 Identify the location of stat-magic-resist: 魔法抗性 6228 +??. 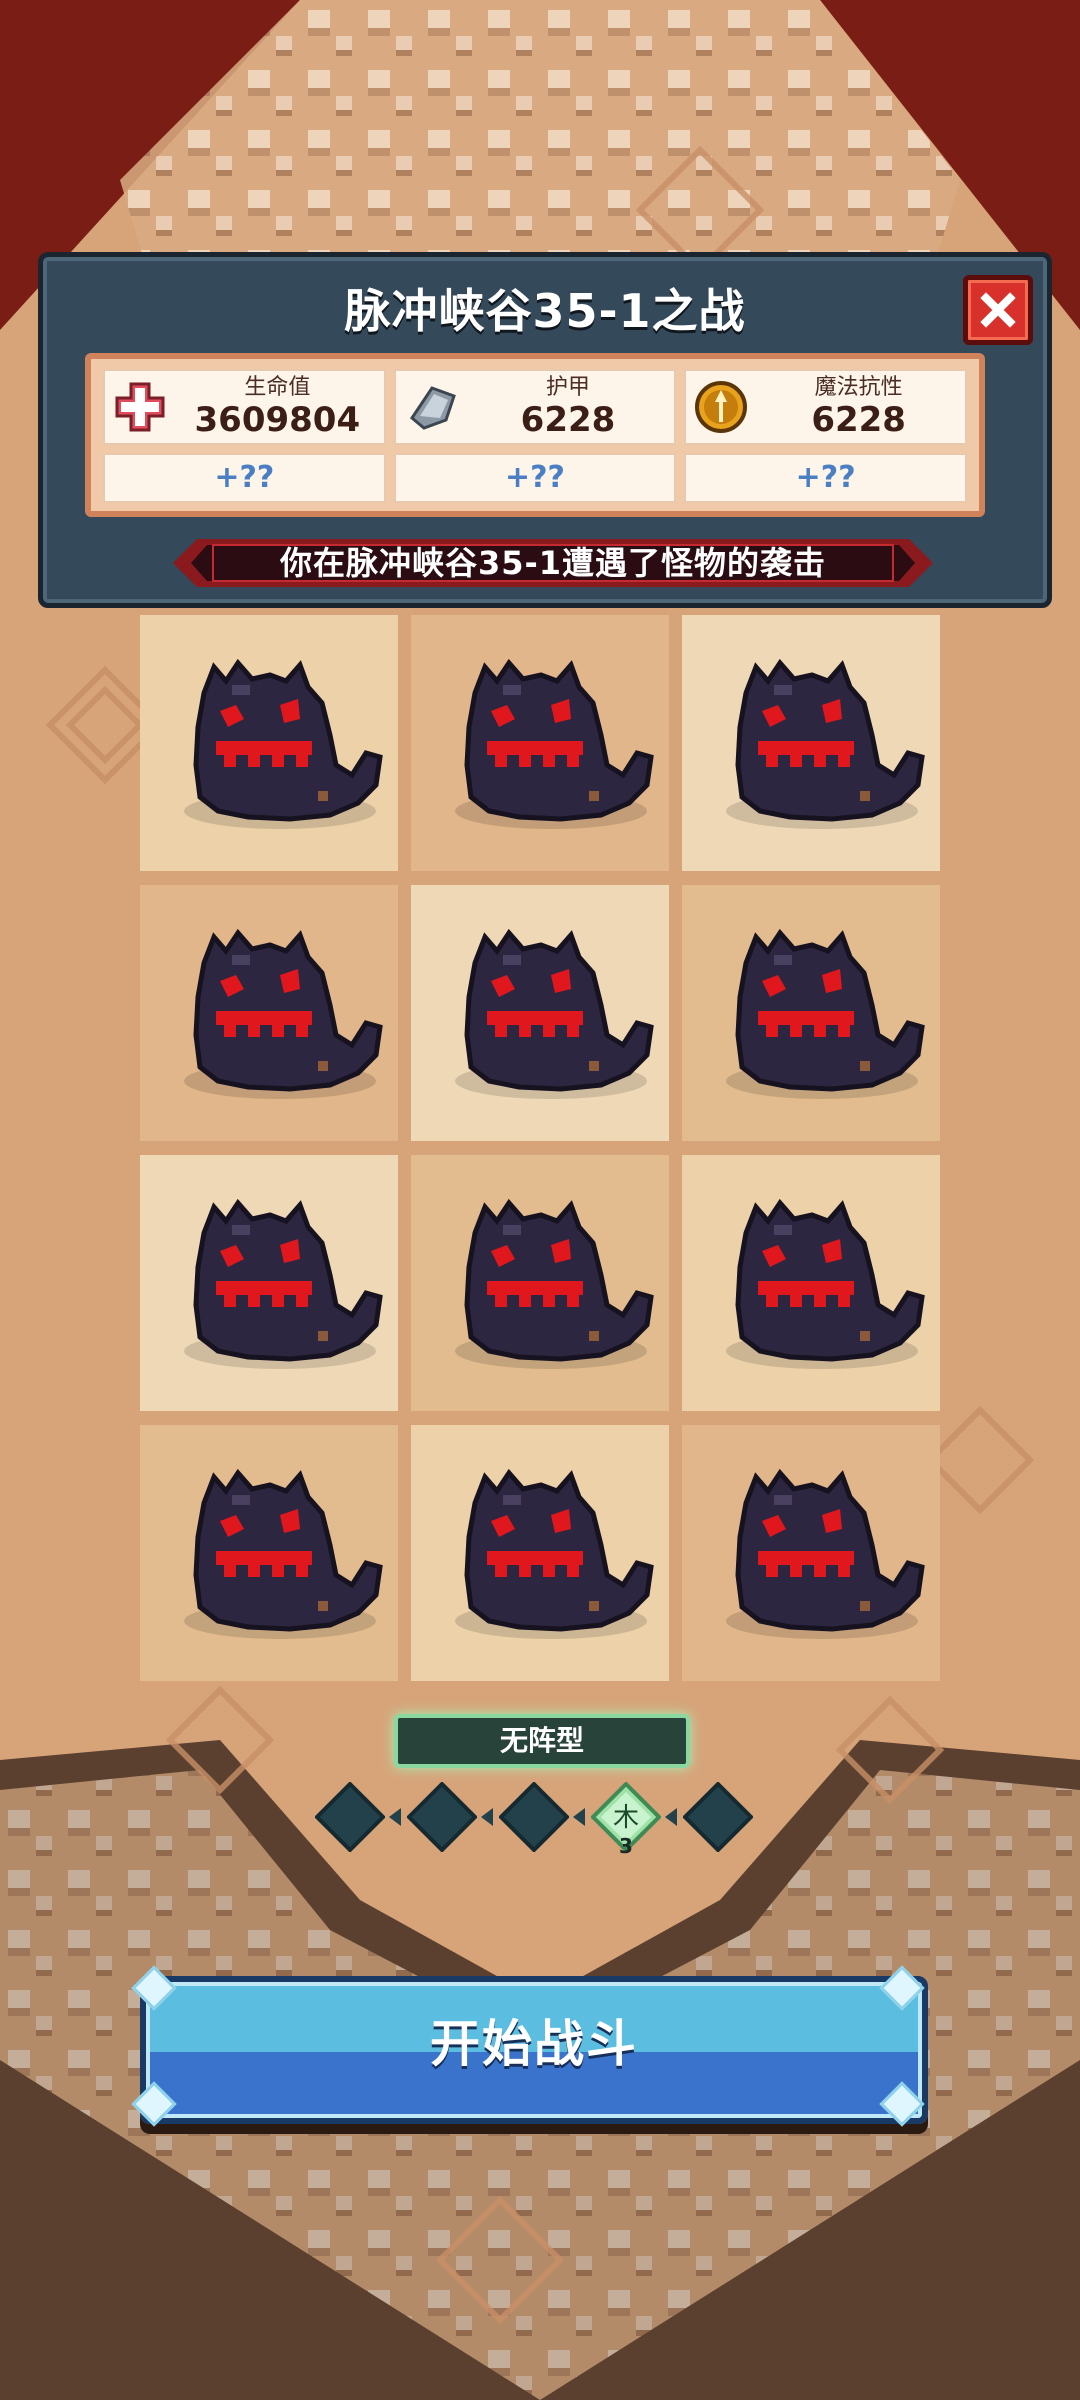
(825, 436).